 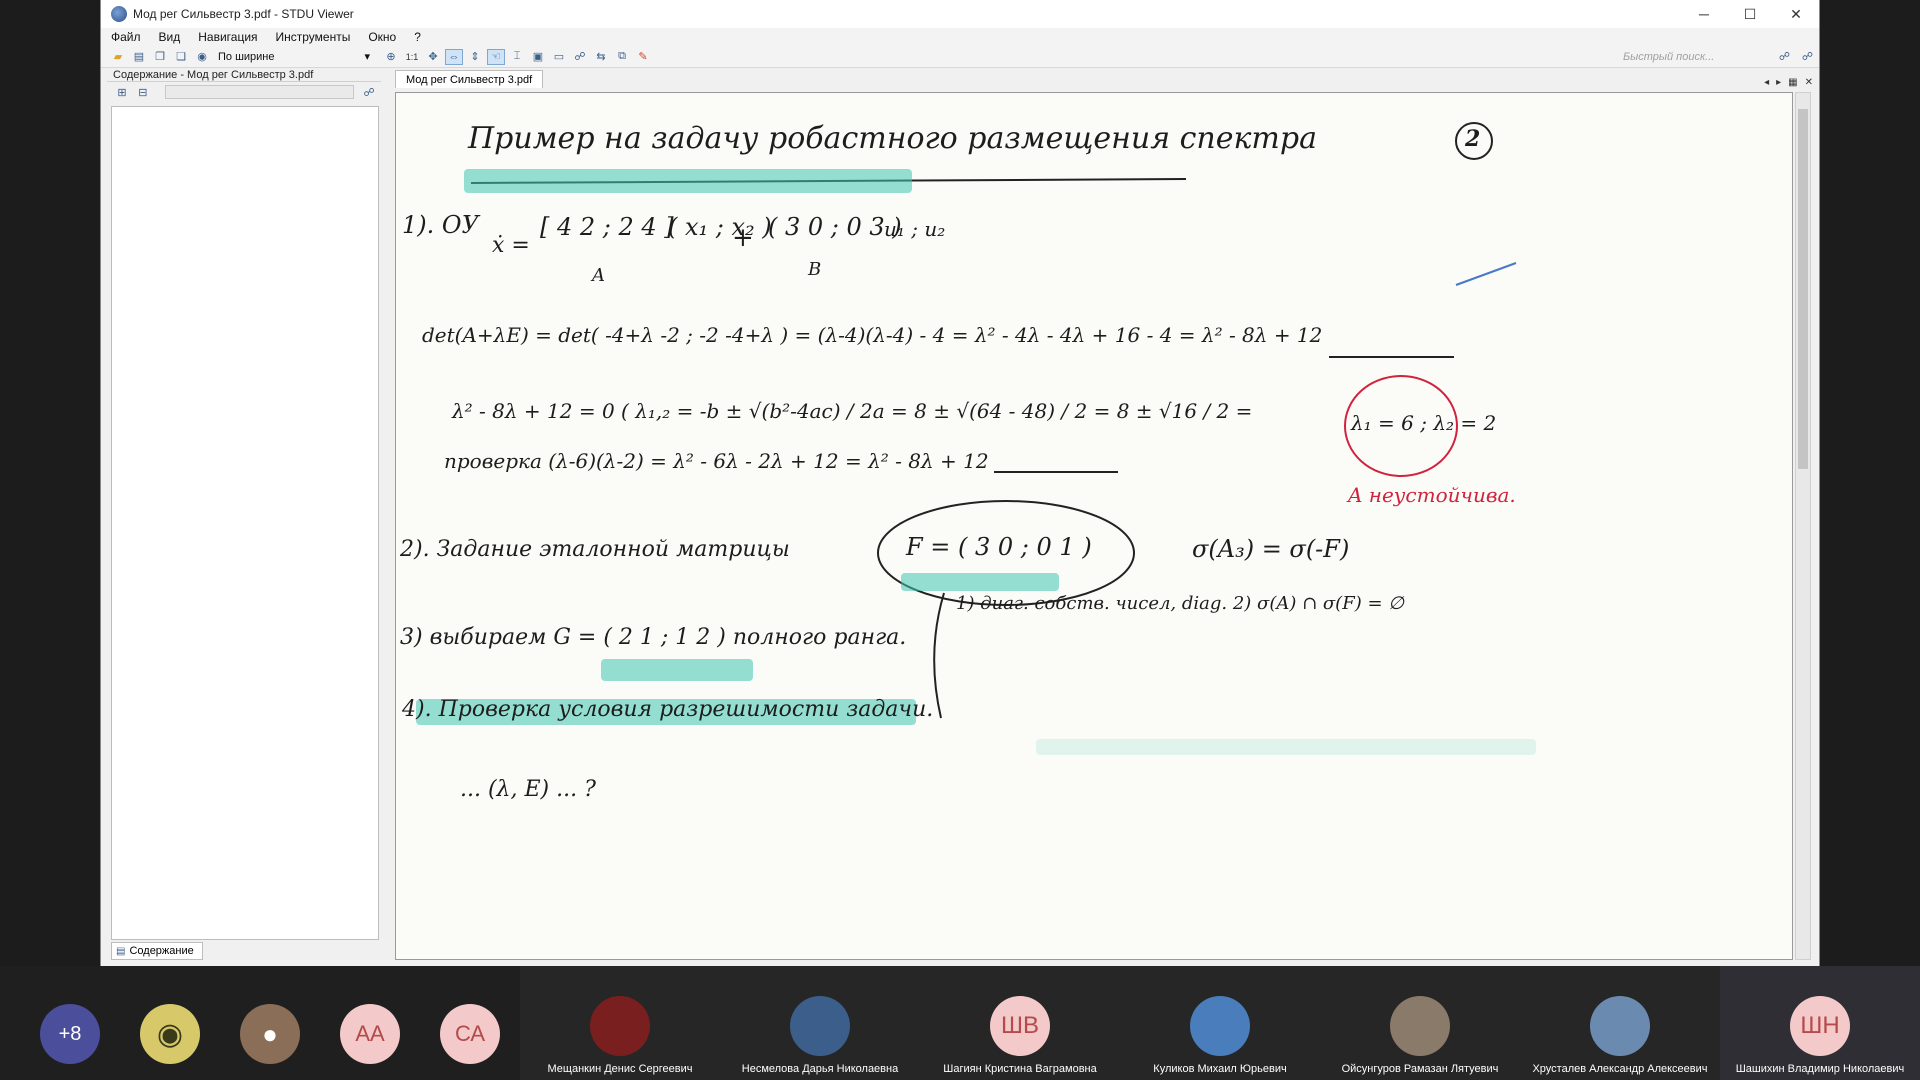 What do you see at coordinates (294, 57) in the screenshot?
I see `zoom-mode-select: По ширине ▾` at bounding box center [294, 57].